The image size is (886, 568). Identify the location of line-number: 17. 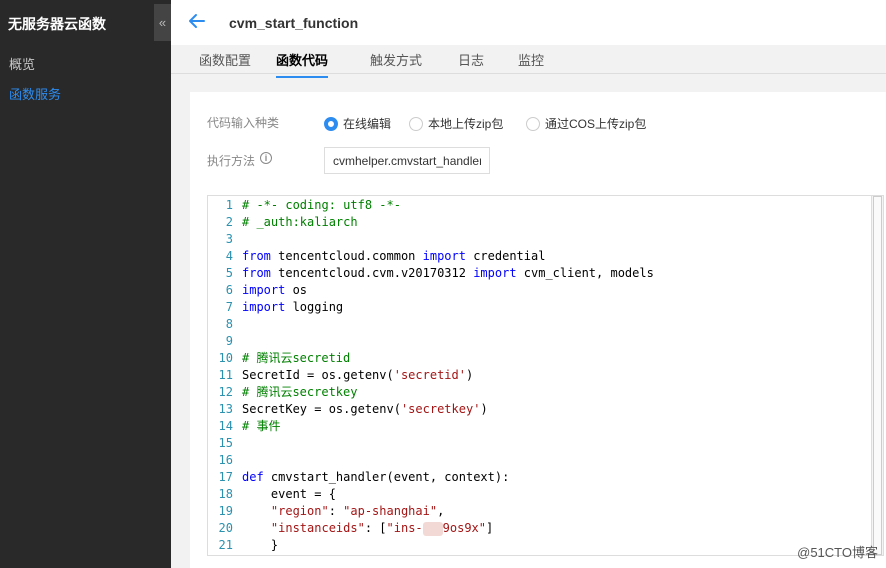
(225, 477).